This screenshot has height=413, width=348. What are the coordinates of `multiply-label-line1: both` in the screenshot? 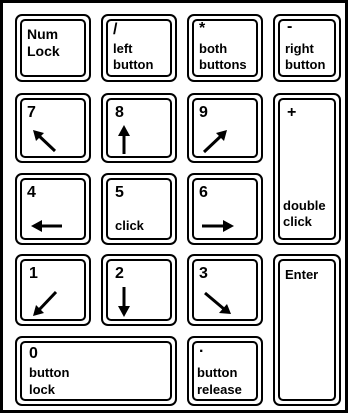 It's located at (213, 48).